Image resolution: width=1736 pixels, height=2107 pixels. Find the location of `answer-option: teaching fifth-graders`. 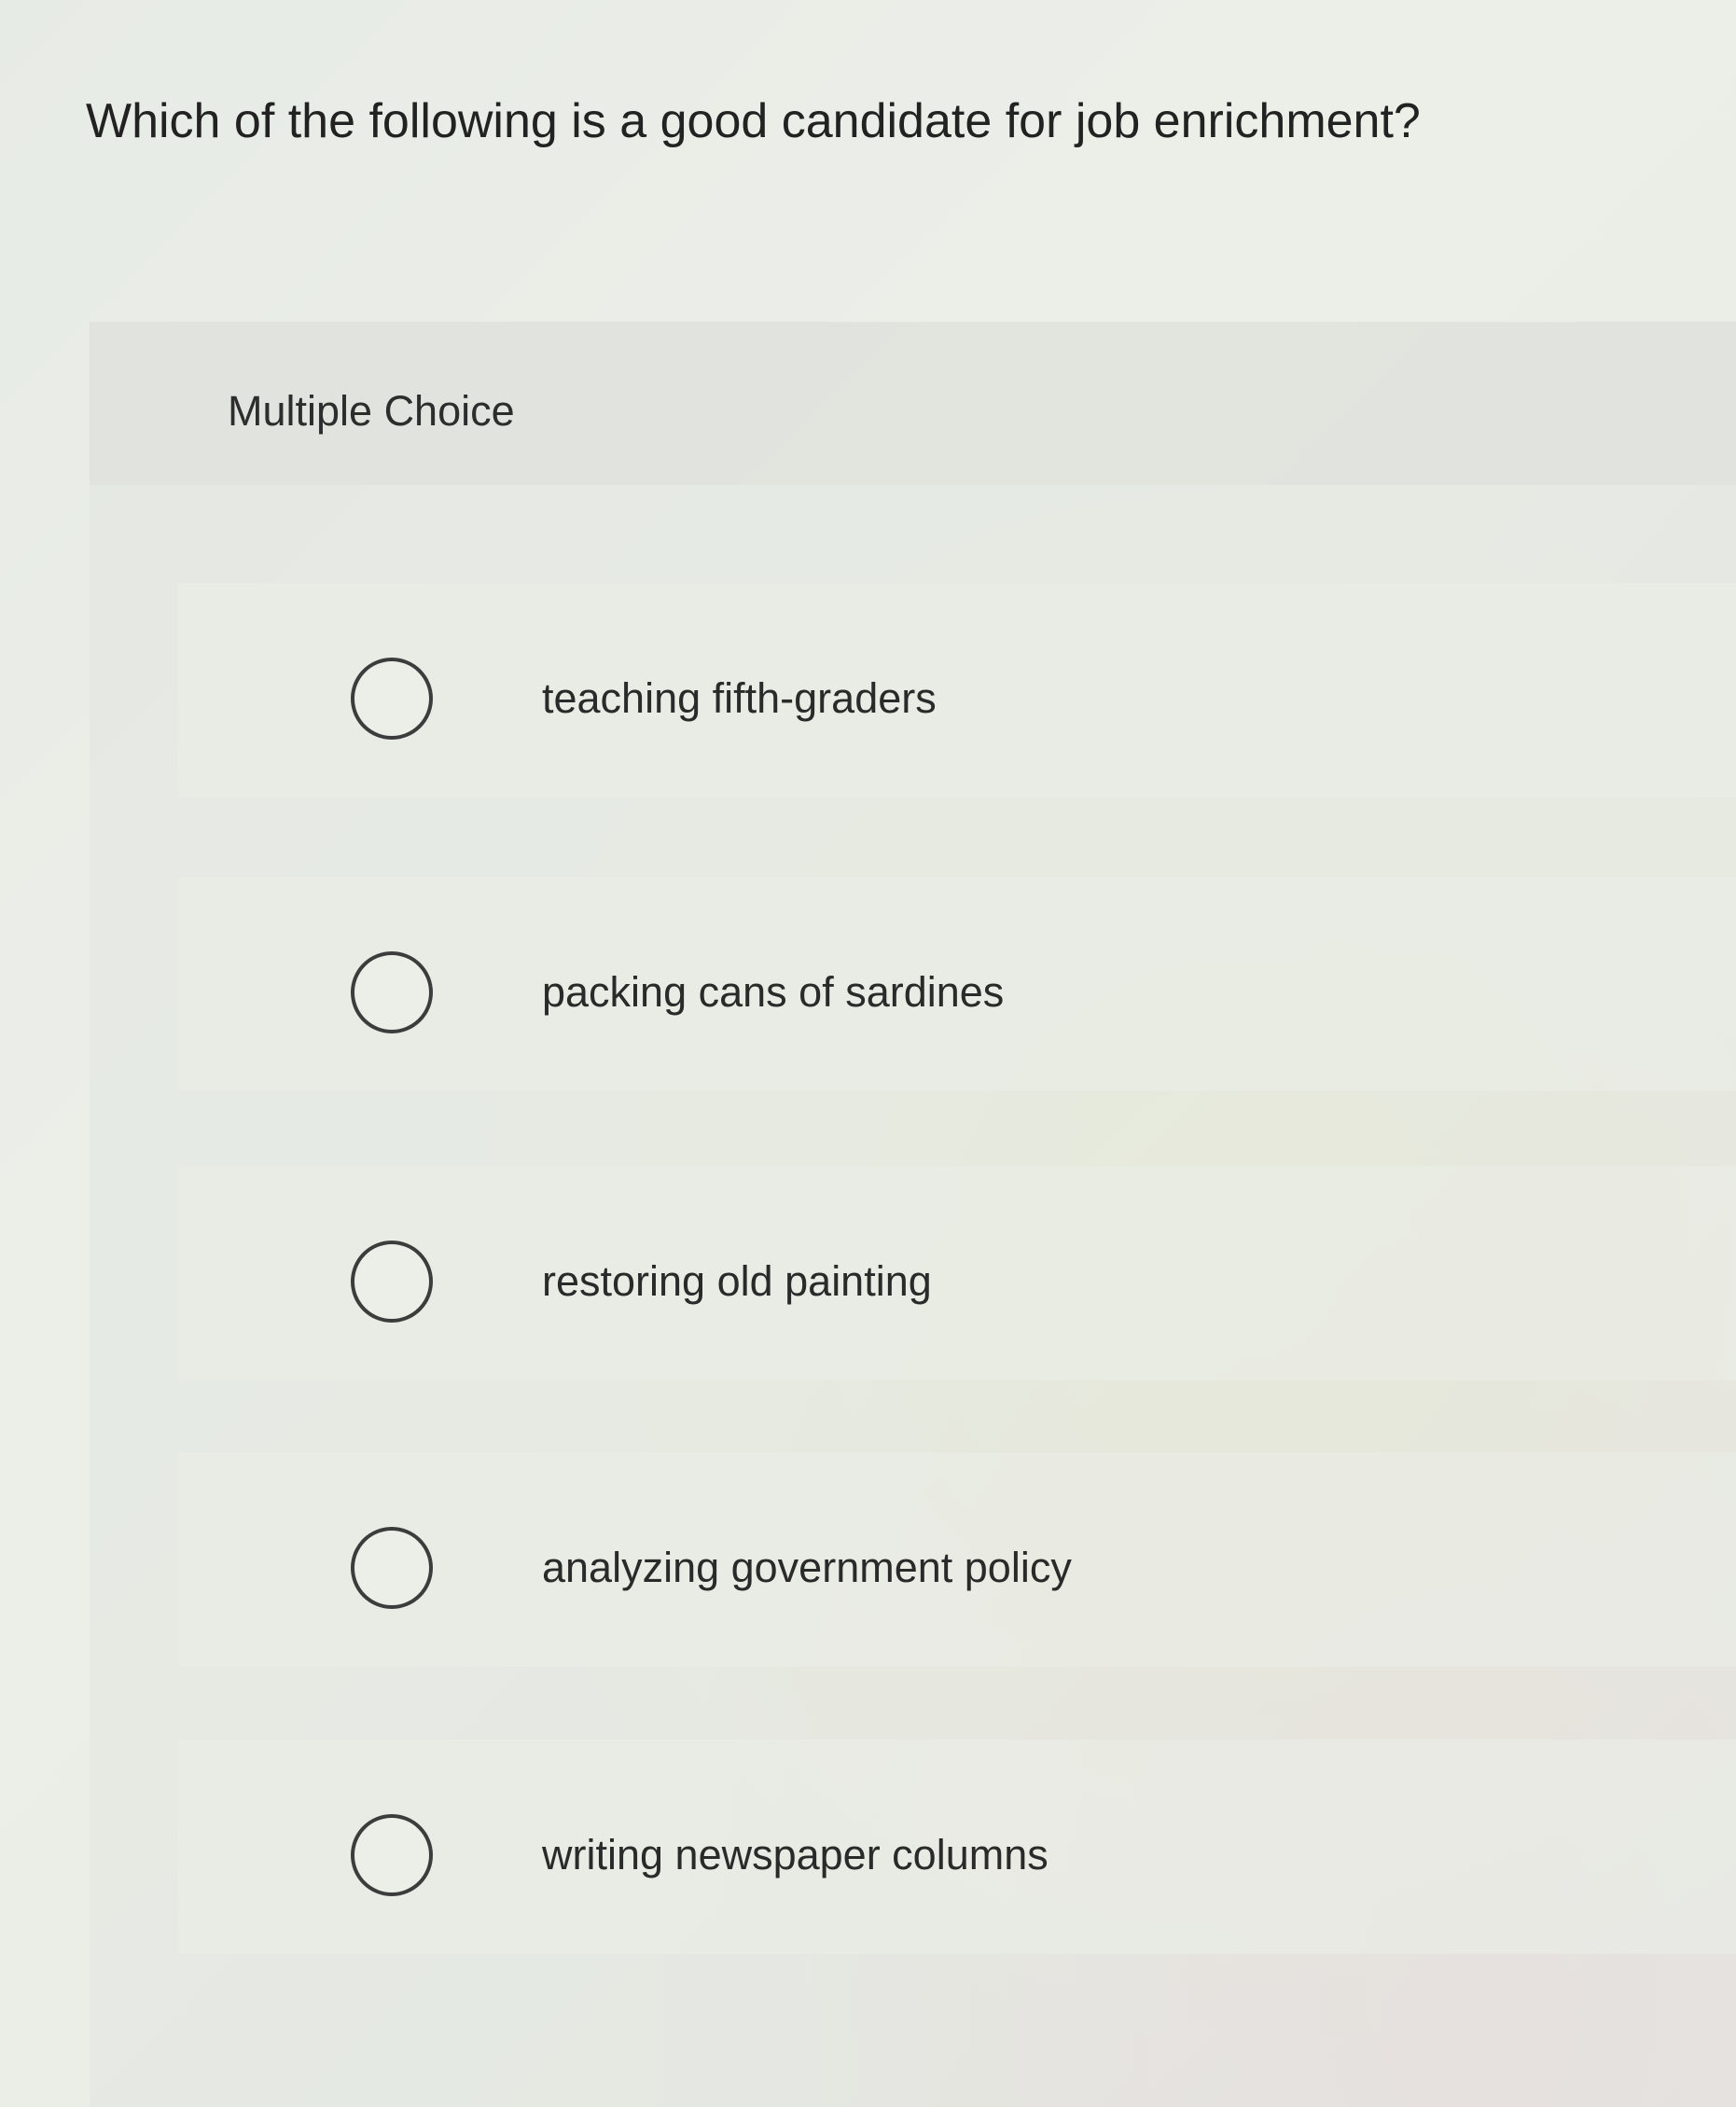

answer-option: teaching fifth-graders is located at coordinates (957, 690).